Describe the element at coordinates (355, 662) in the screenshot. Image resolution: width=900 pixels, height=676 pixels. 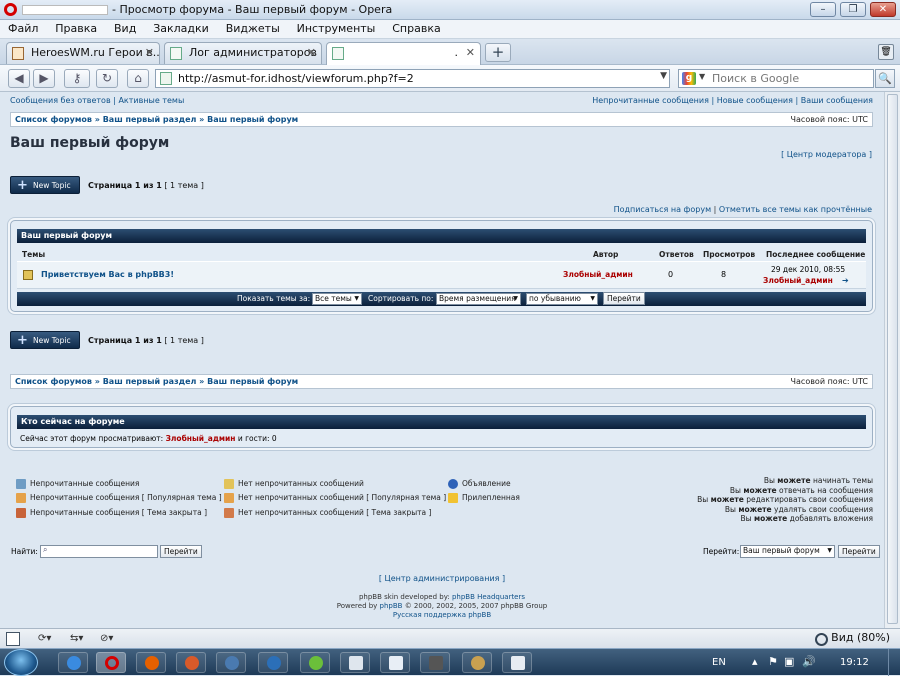
I see `document-icon` at that location.